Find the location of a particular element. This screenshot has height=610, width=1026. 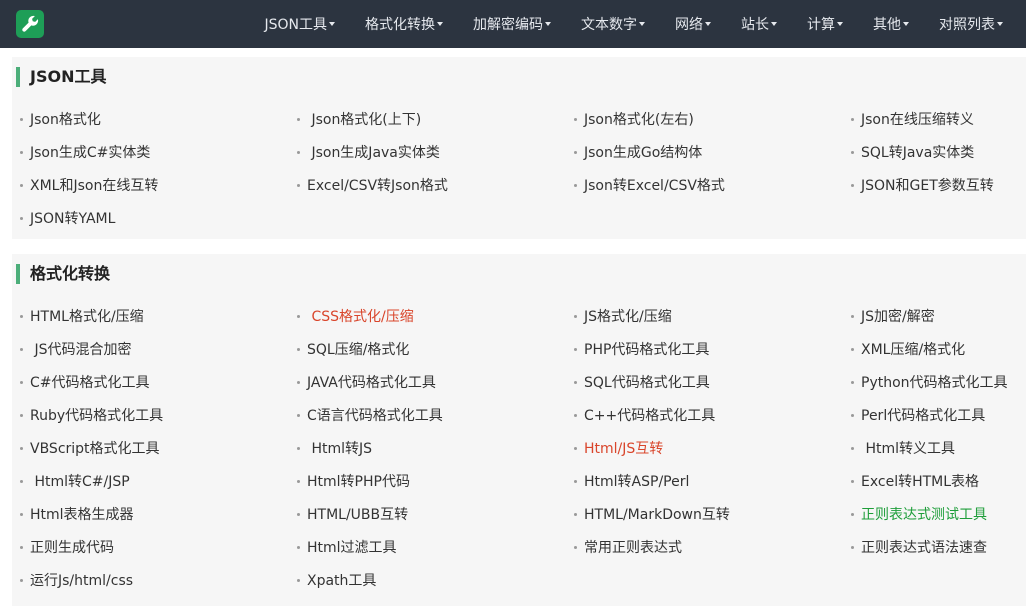

tool-link: Ruby代码格式化工具 is located at coordinates (158, 419).